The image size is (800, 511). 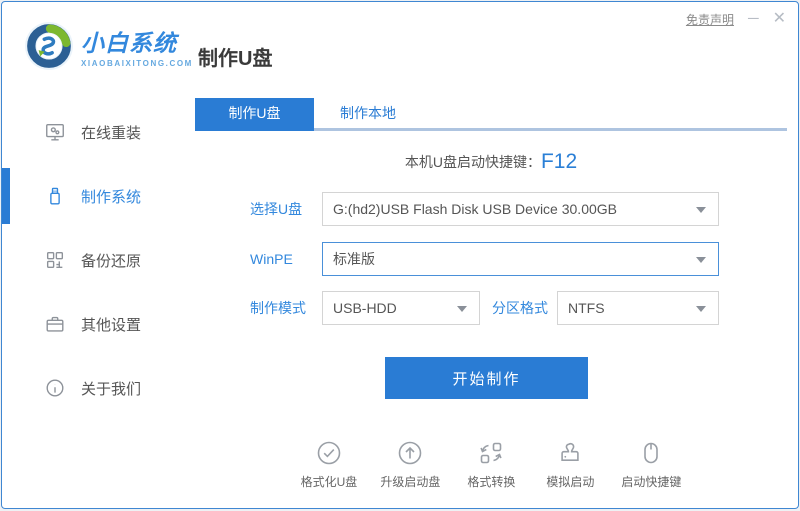 What do you see at coordinates (55, 132) in the screenshot?
I see `monitor-gears-icon` at bounding box center [55, 132].